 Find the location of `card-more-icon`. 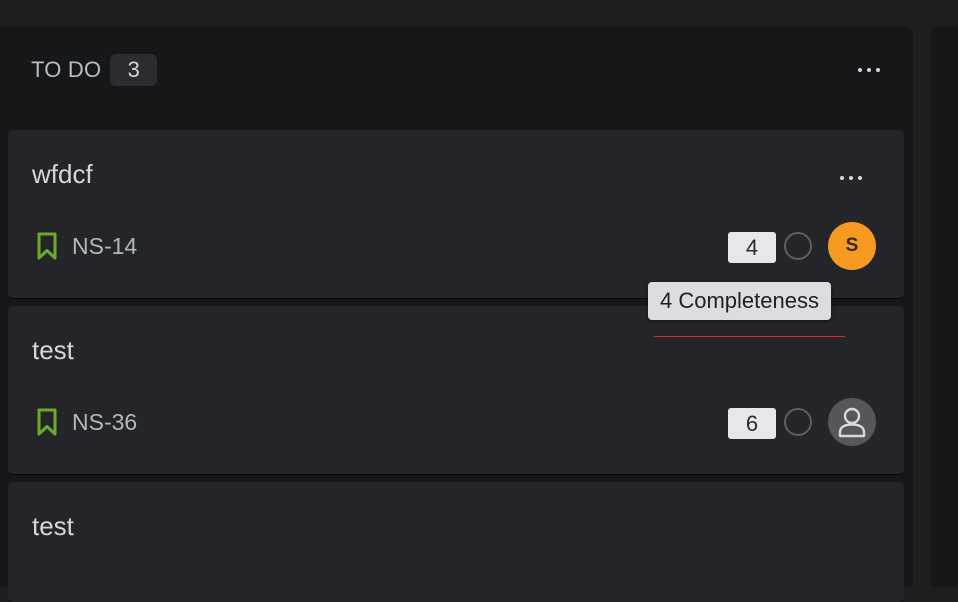

card-more-icon is located at coordinates (851, 178).